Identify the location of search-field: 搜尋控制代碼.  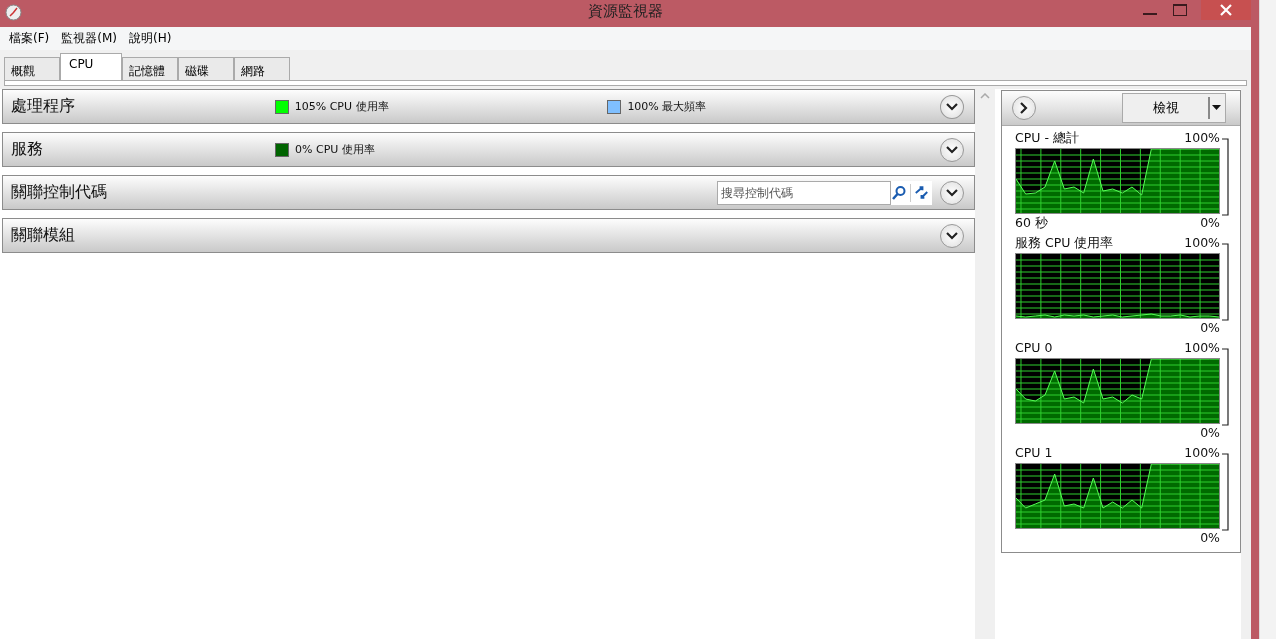
(804, 192).